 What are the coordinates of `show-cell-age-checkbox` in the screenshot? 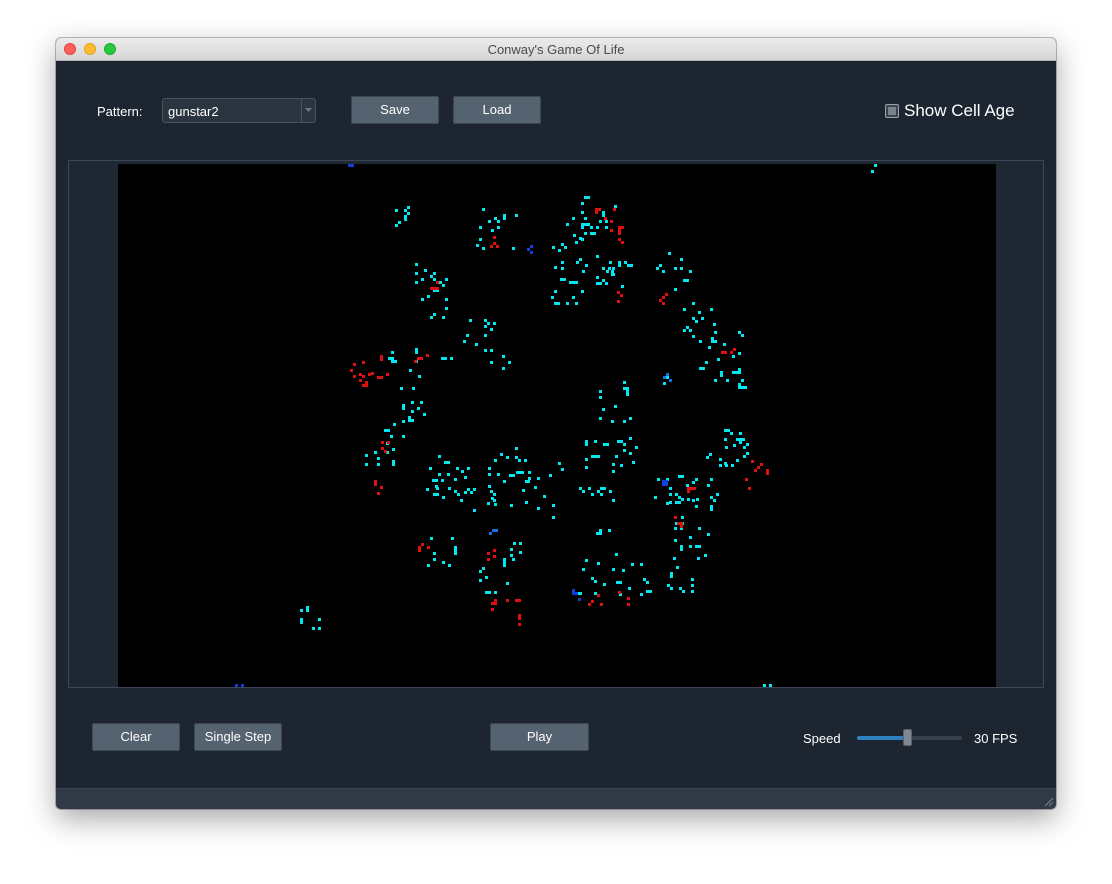 It's located at (892, 111).